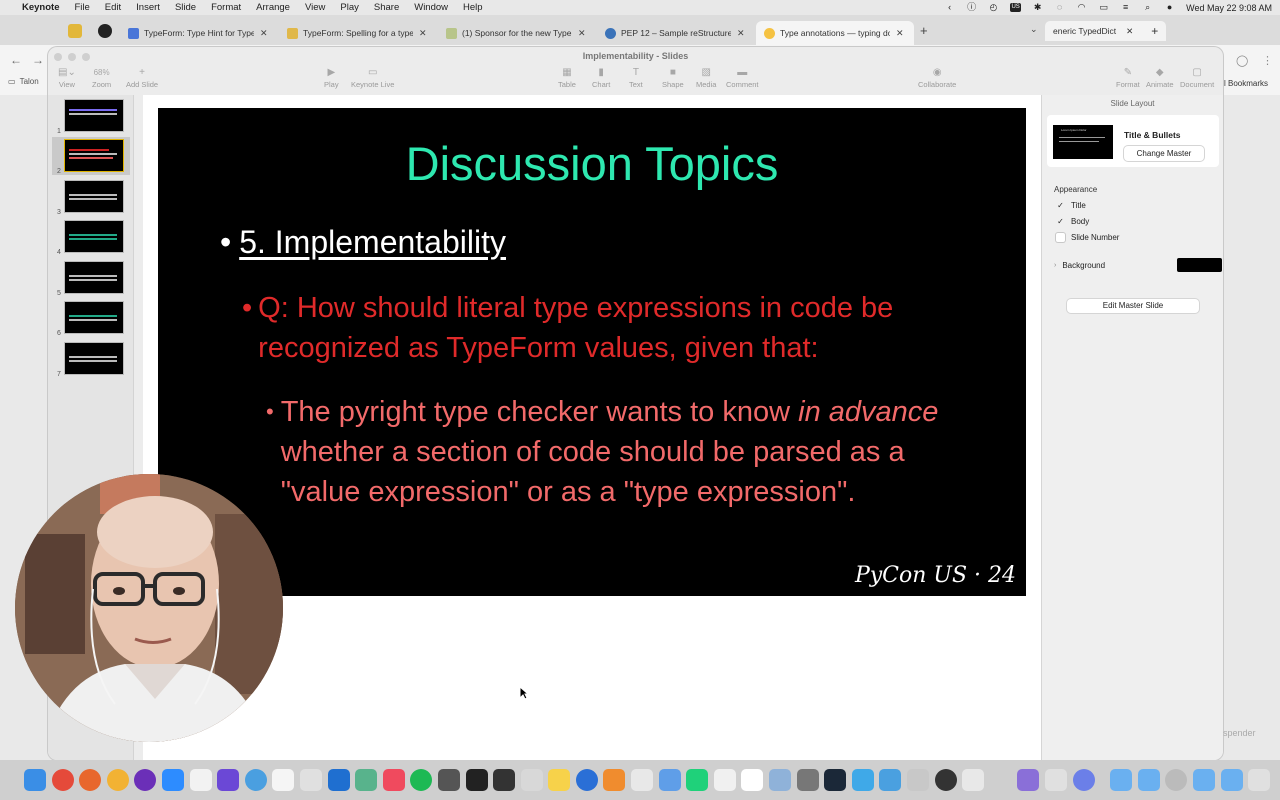 The width and height of the screenshot is (1280, 800). What do you see at coordinates (937, 77) in the screenshot?
I see `collaborate-button: ◉ Collaborate` at bounding box center [937, 77].